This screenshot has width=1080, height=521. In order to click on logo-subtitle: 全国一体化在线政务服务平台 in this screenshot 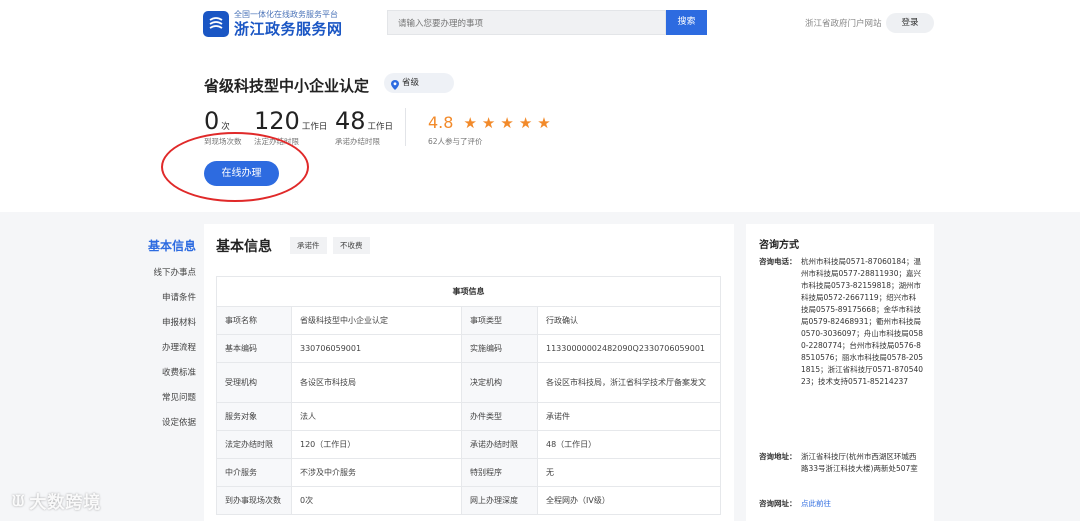, I will do `click(286, 14)`.